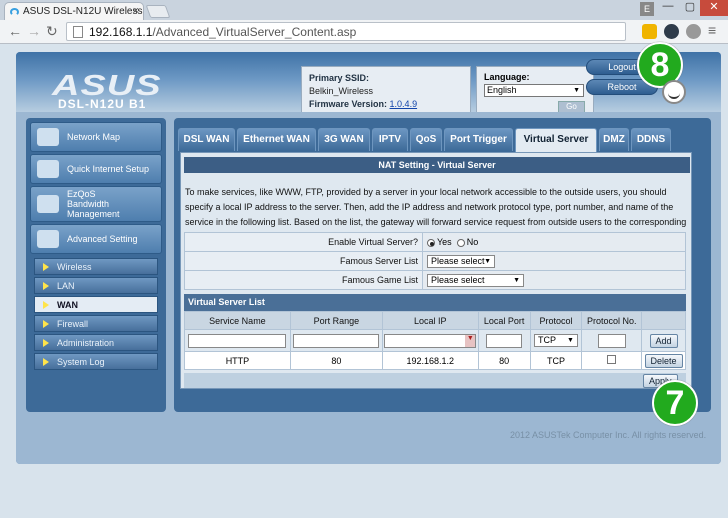  What do you see at coordinates (430, 340) in the screenshot?
I see `local-ip-input: ▼` at bounding box center [430, 340].